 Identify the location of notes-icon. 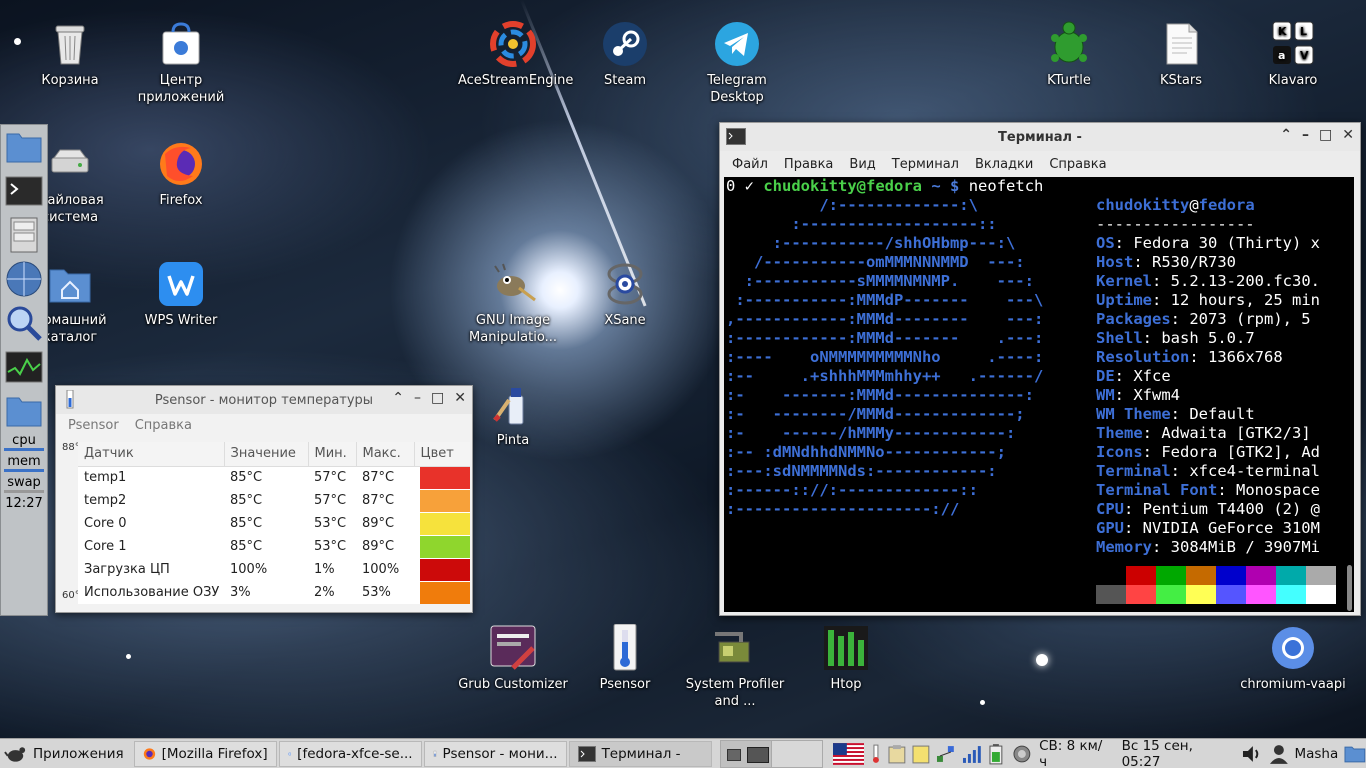
(921, 754).